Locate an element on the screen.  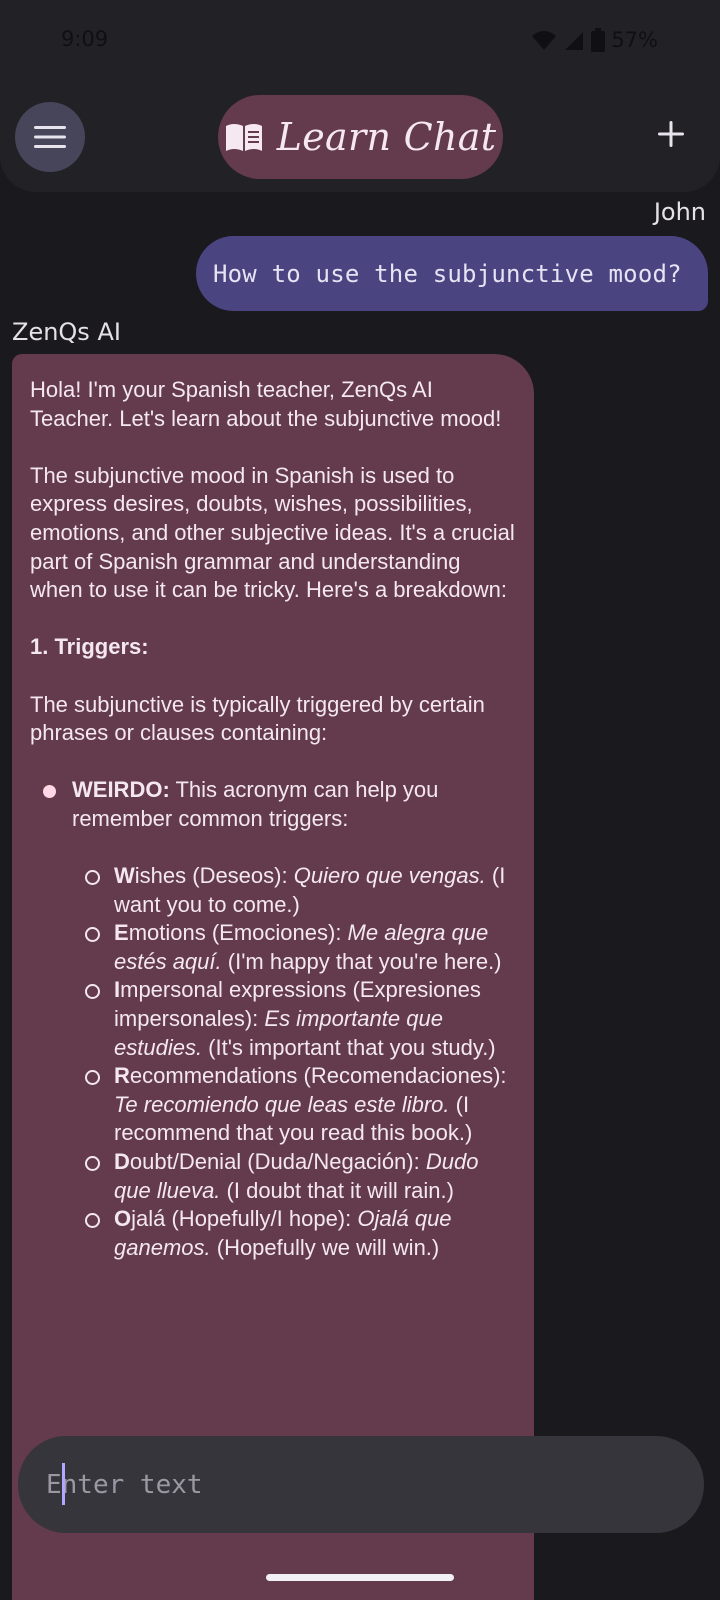
home-indicator is located at coordinates (360, 1577).